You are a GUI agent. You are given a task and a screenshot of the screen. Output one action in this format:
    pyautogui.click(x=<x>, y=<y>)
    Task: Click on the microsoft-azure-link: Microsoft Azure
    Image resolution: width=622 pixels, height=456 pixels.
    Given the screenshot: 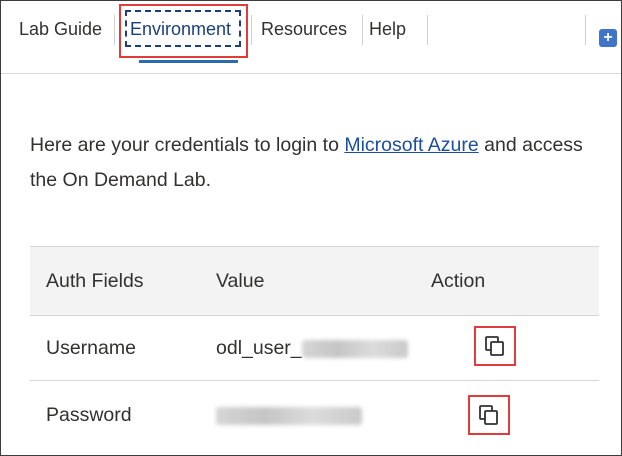 What is the action you would take?
    pyautogui.click(x=411, y=145)
    